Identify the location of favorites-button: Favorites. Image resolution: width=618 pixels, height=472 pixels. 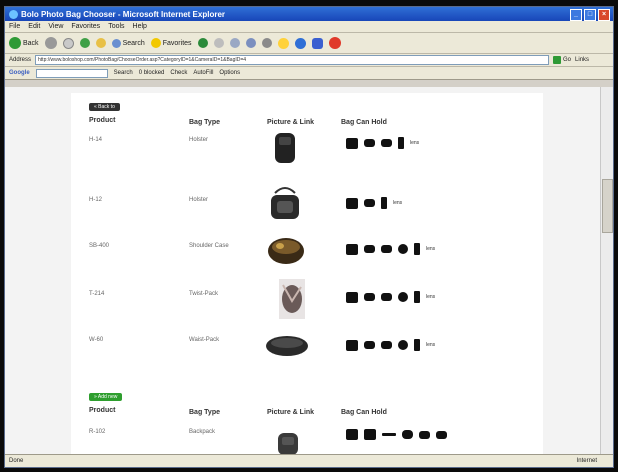
(171, 43).